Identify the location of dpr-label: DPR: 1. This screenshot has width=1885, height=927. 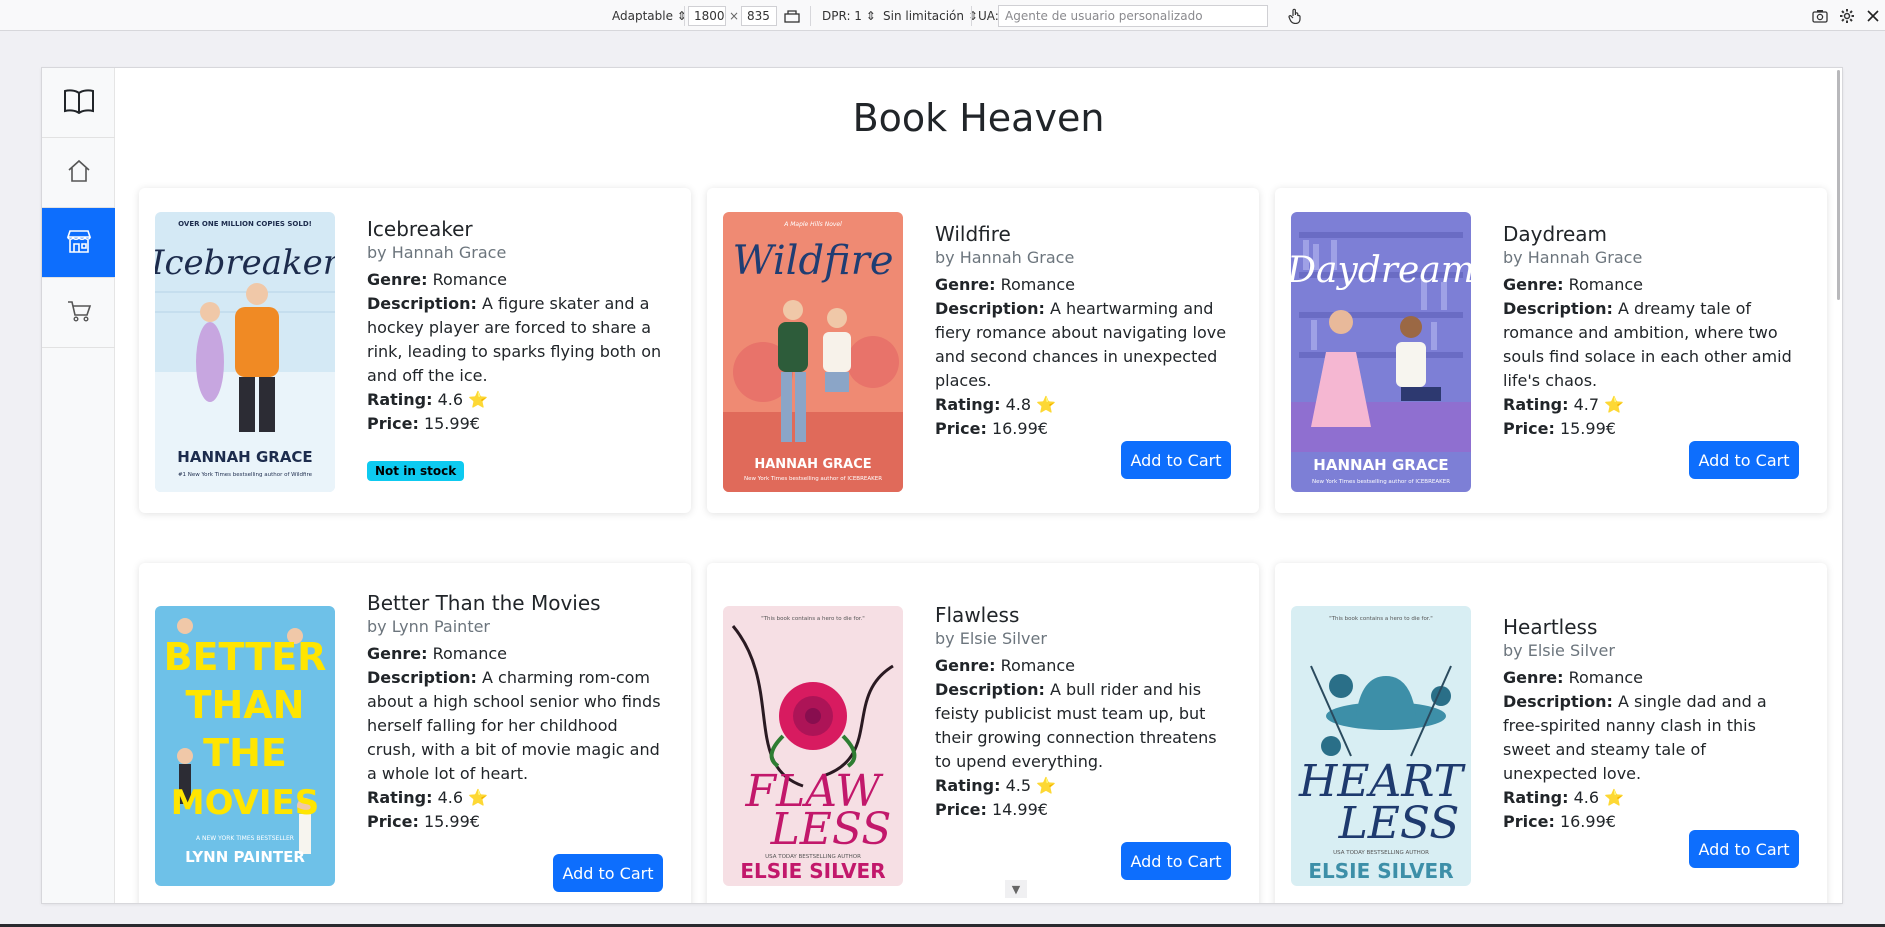
(842, 16).